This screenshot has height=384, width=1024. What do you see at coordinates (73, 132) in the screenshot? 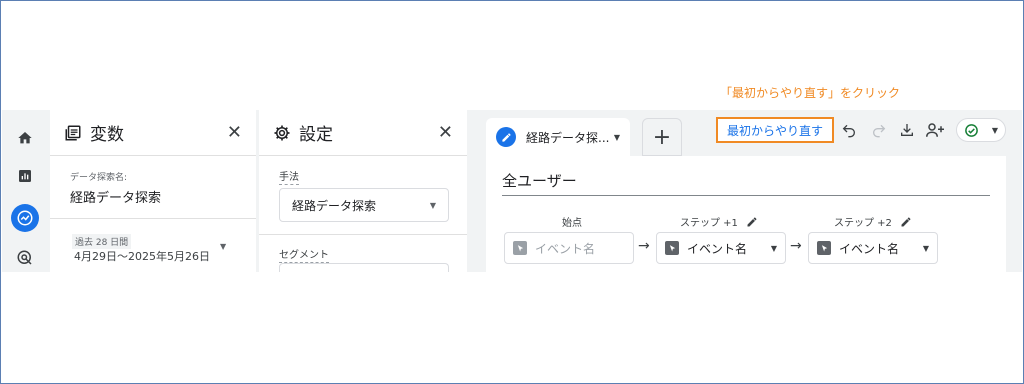
I see `variables-icon` at bounding box center [73, 132].